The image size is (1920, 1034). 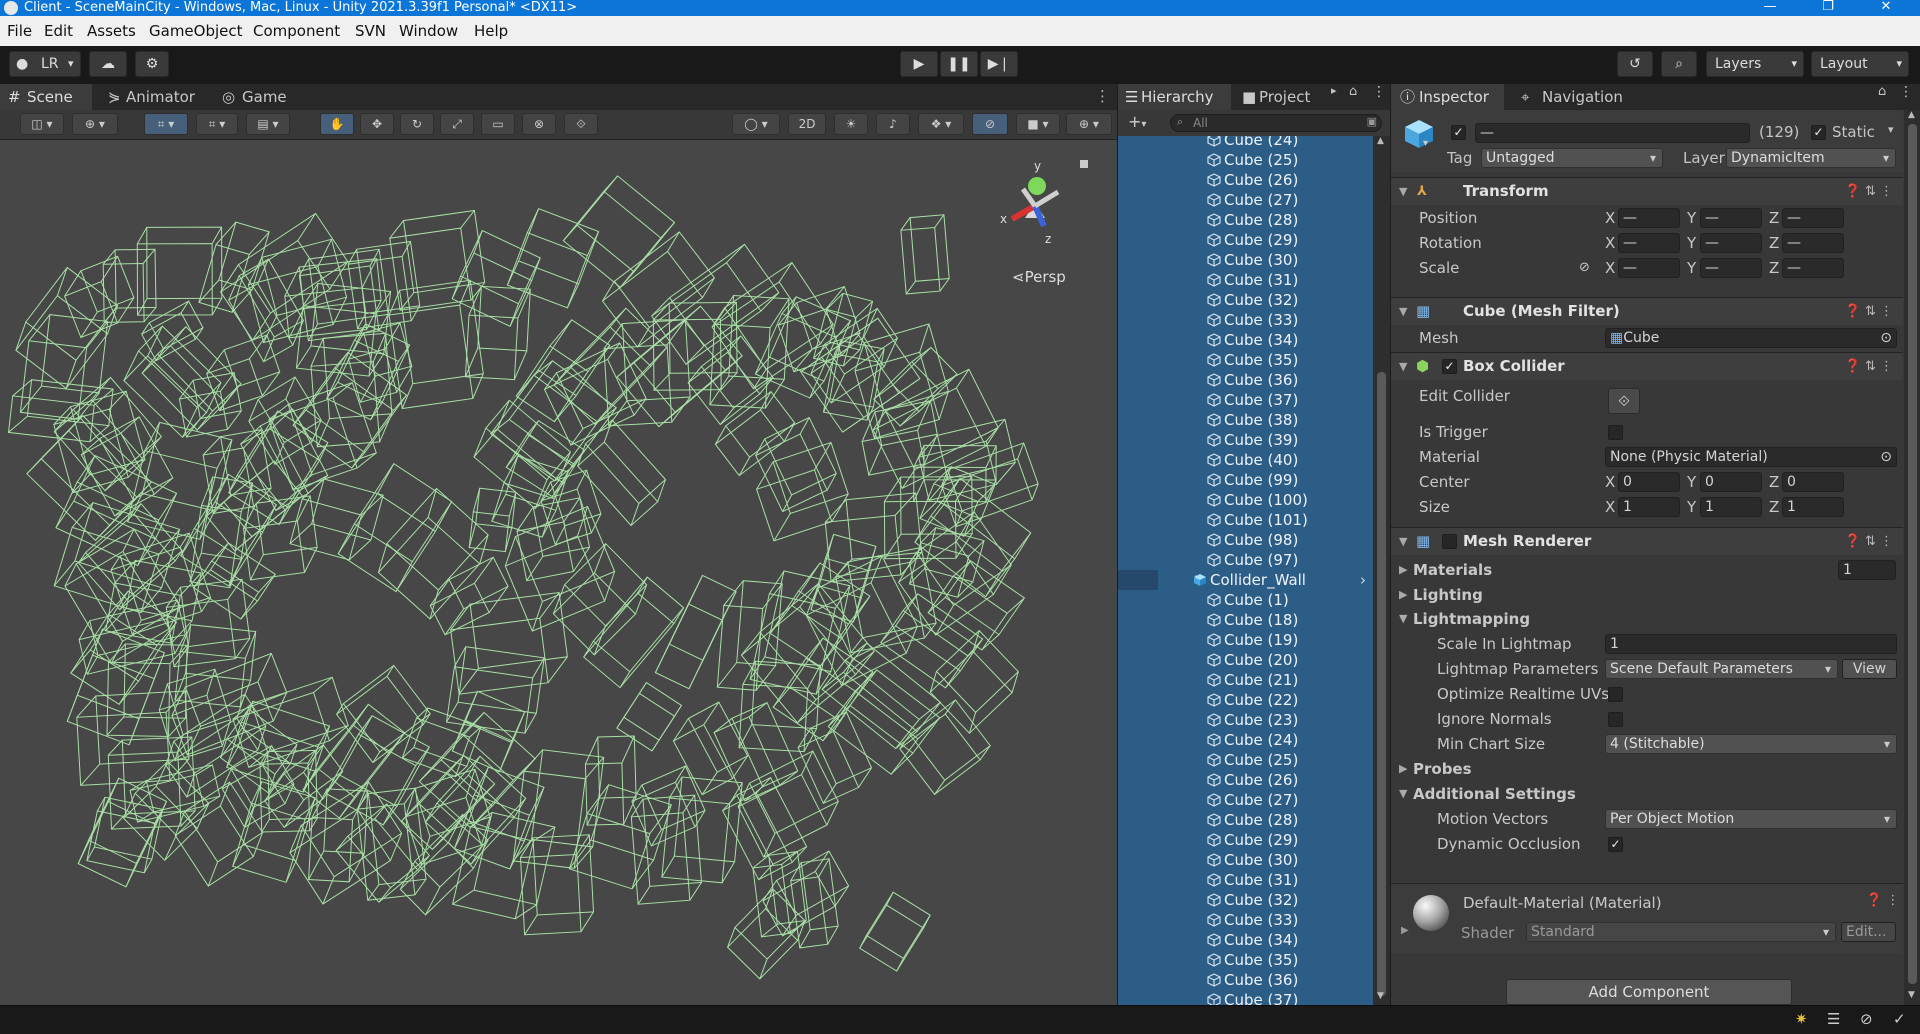 What do you see at coordinates (166, 124) in the screenshot?
I see `grid-snap-toggle: ⌗ ▾` at bounding box center [166, 124].